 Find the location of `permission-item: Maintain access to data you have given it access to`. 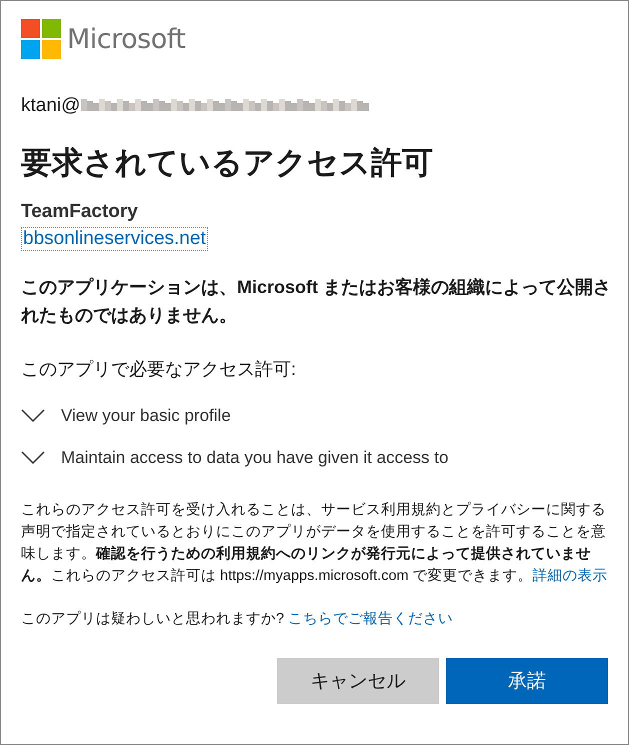

permission-item: Maintain access to data you have given it access to is located at coordinates (314, 458).